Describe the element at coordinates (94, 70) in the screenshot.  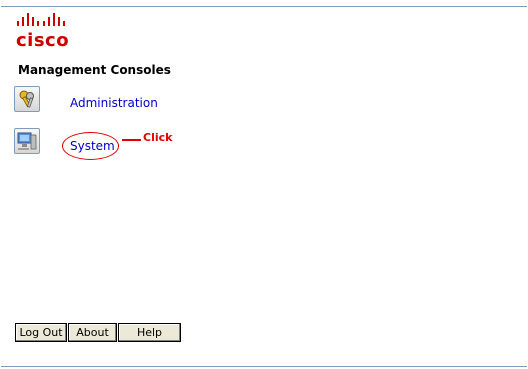
I see `page-title: Management Consoles` at that location.